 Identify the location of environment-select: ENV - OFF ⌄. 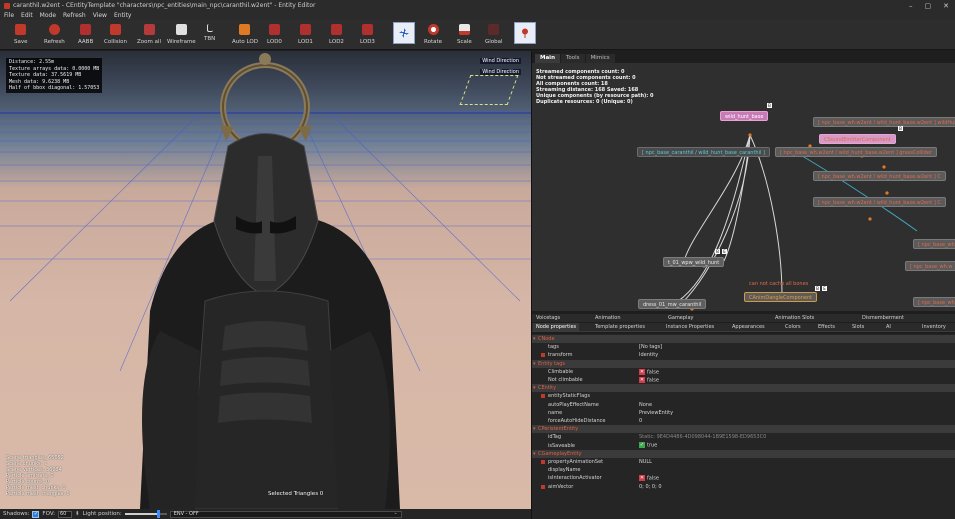
(285, 514).